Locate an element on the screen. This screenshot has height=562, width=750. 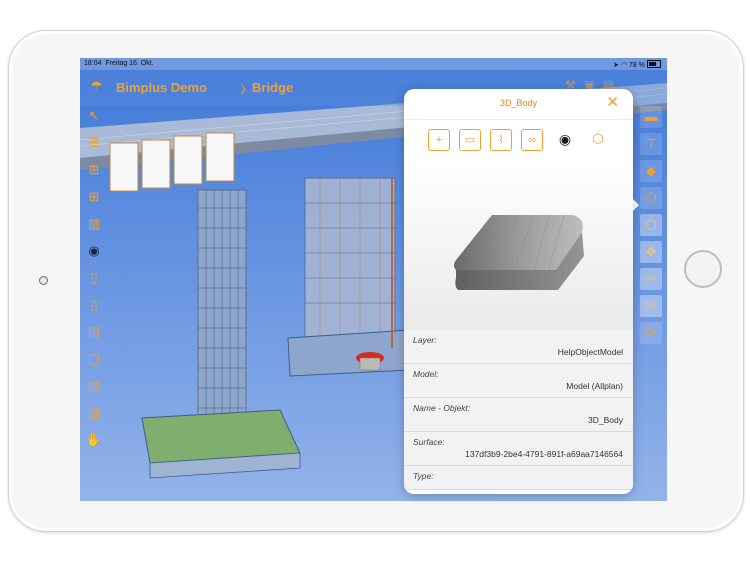
property-row: Layer: HelpObjectModel is located at coordinates (518, 347).